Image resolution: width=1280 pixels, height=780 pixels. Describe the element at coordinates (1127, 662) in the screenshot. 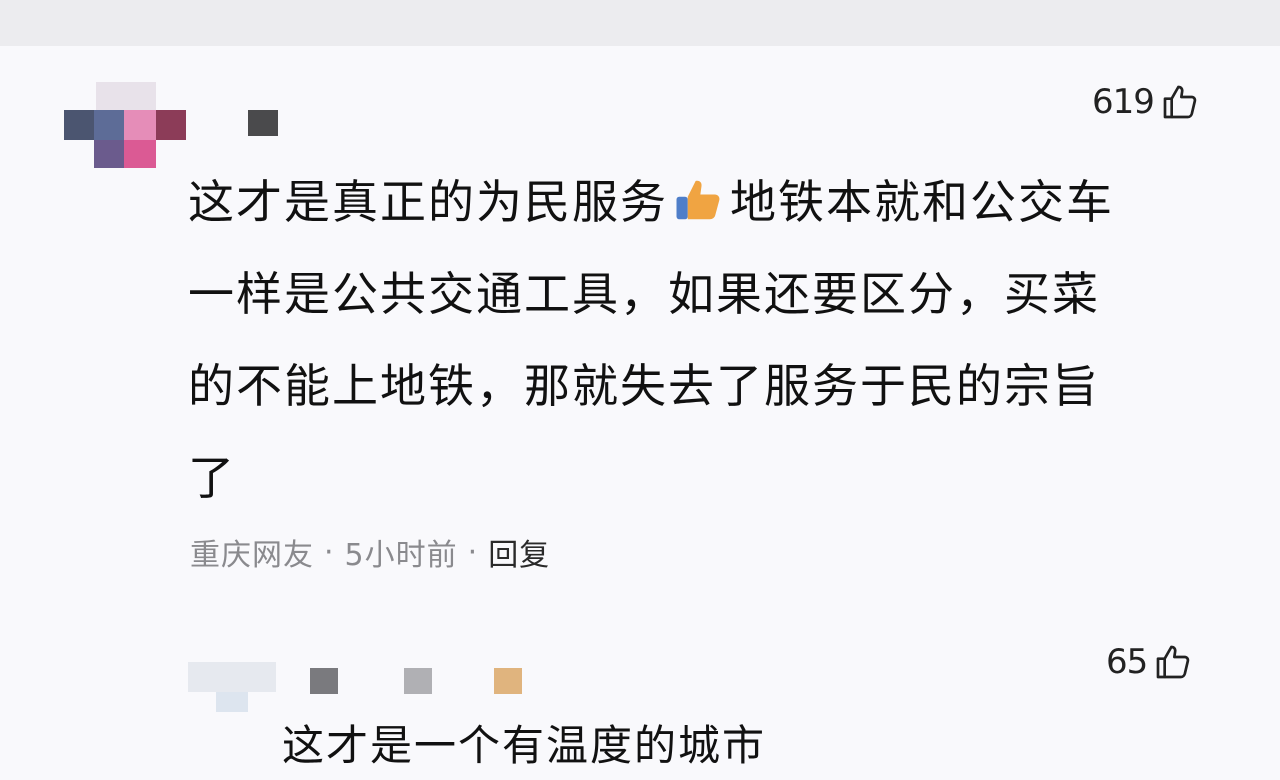

I see `like-count: 65` at that location.